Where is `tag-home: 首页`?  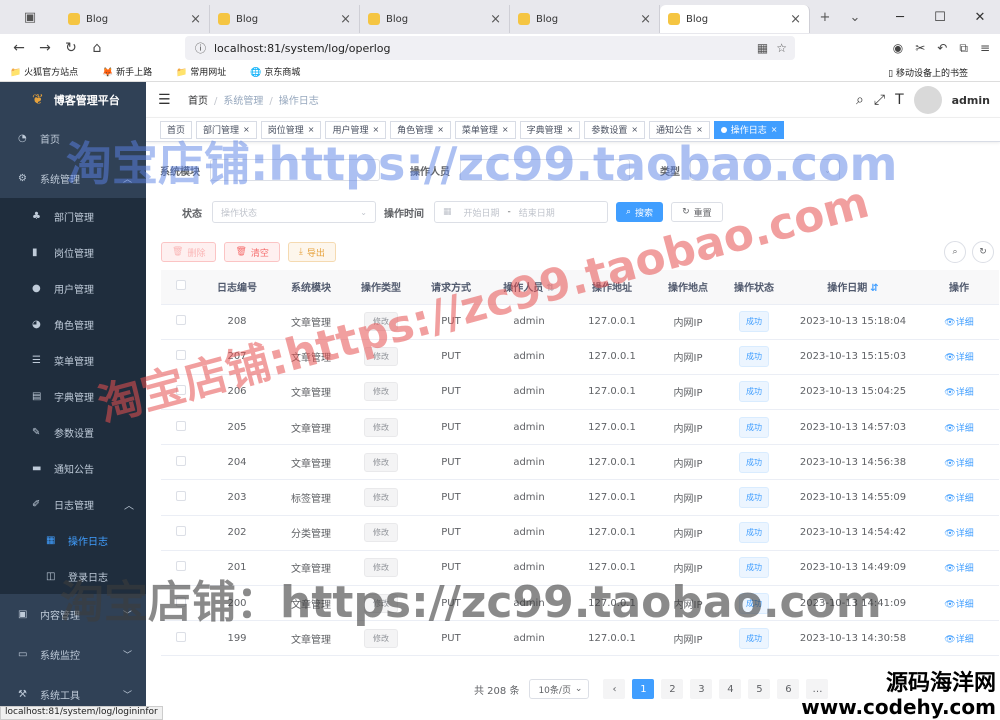
tag-home: 首页 is located at coordinates (176, 129).